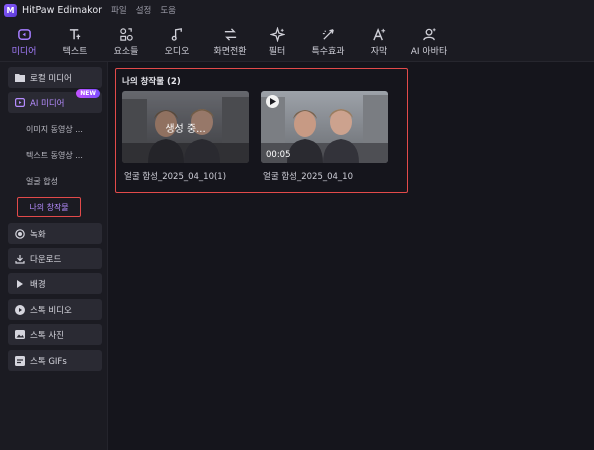 The image size is (594, 450). Describe the element at coordinates (51, 78) in the screenshot. I see `sidebar-item-label: 로컬 미디어` at that location.